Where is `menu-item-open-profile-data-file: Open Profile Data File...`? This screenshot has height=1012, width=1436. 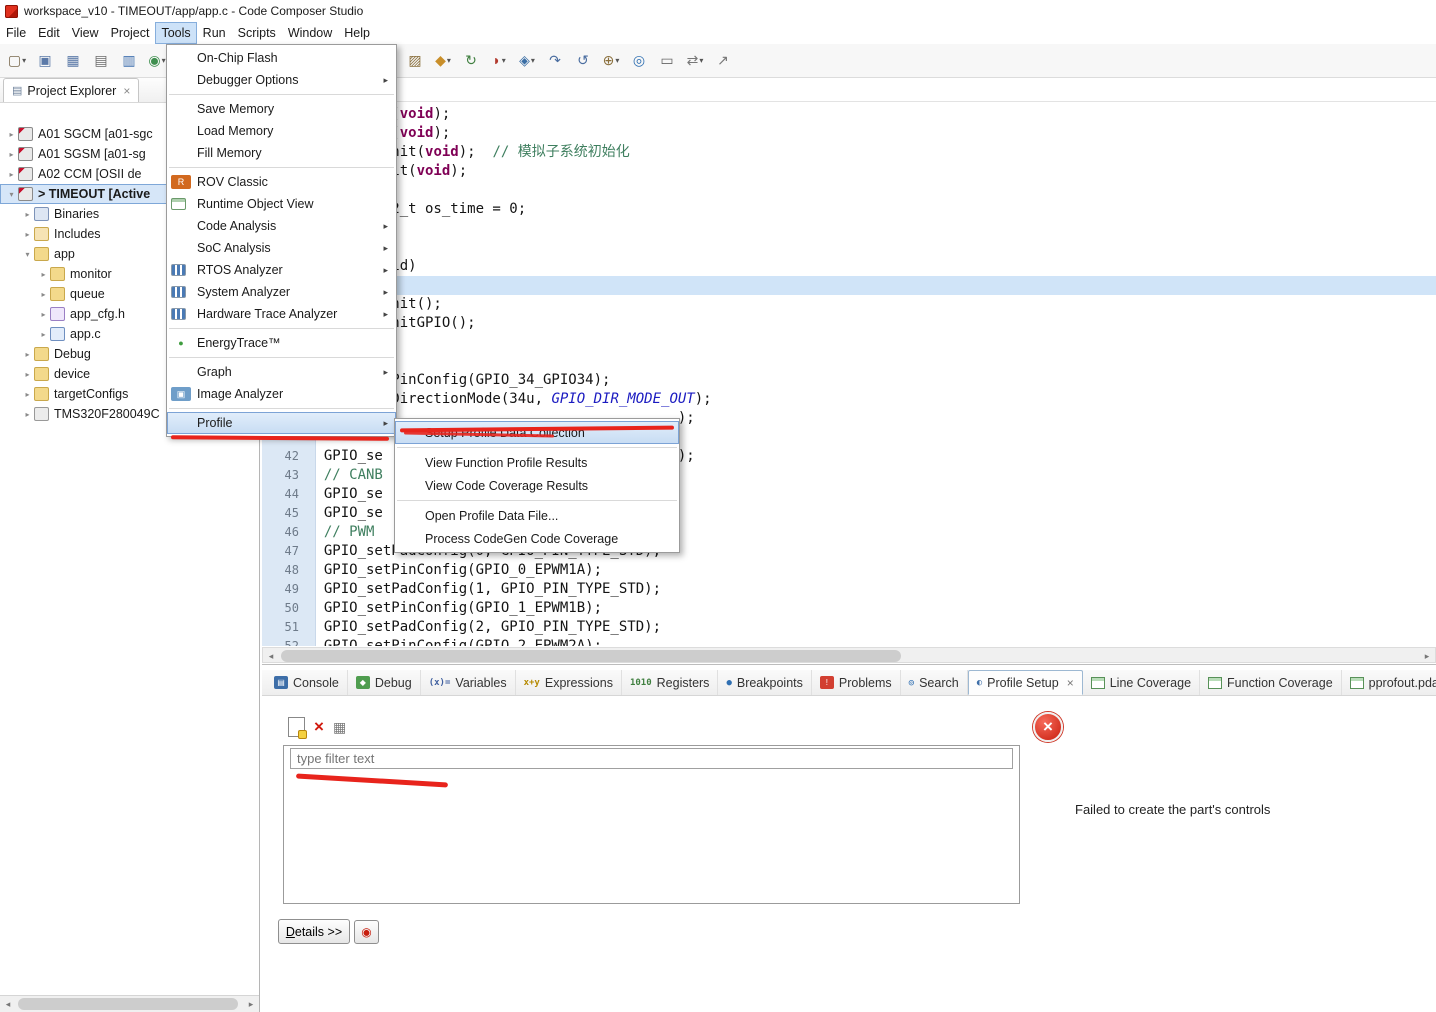 menu-item-open-profile-data-file: Open Profile Data File... is located at coordinates (537, 515).